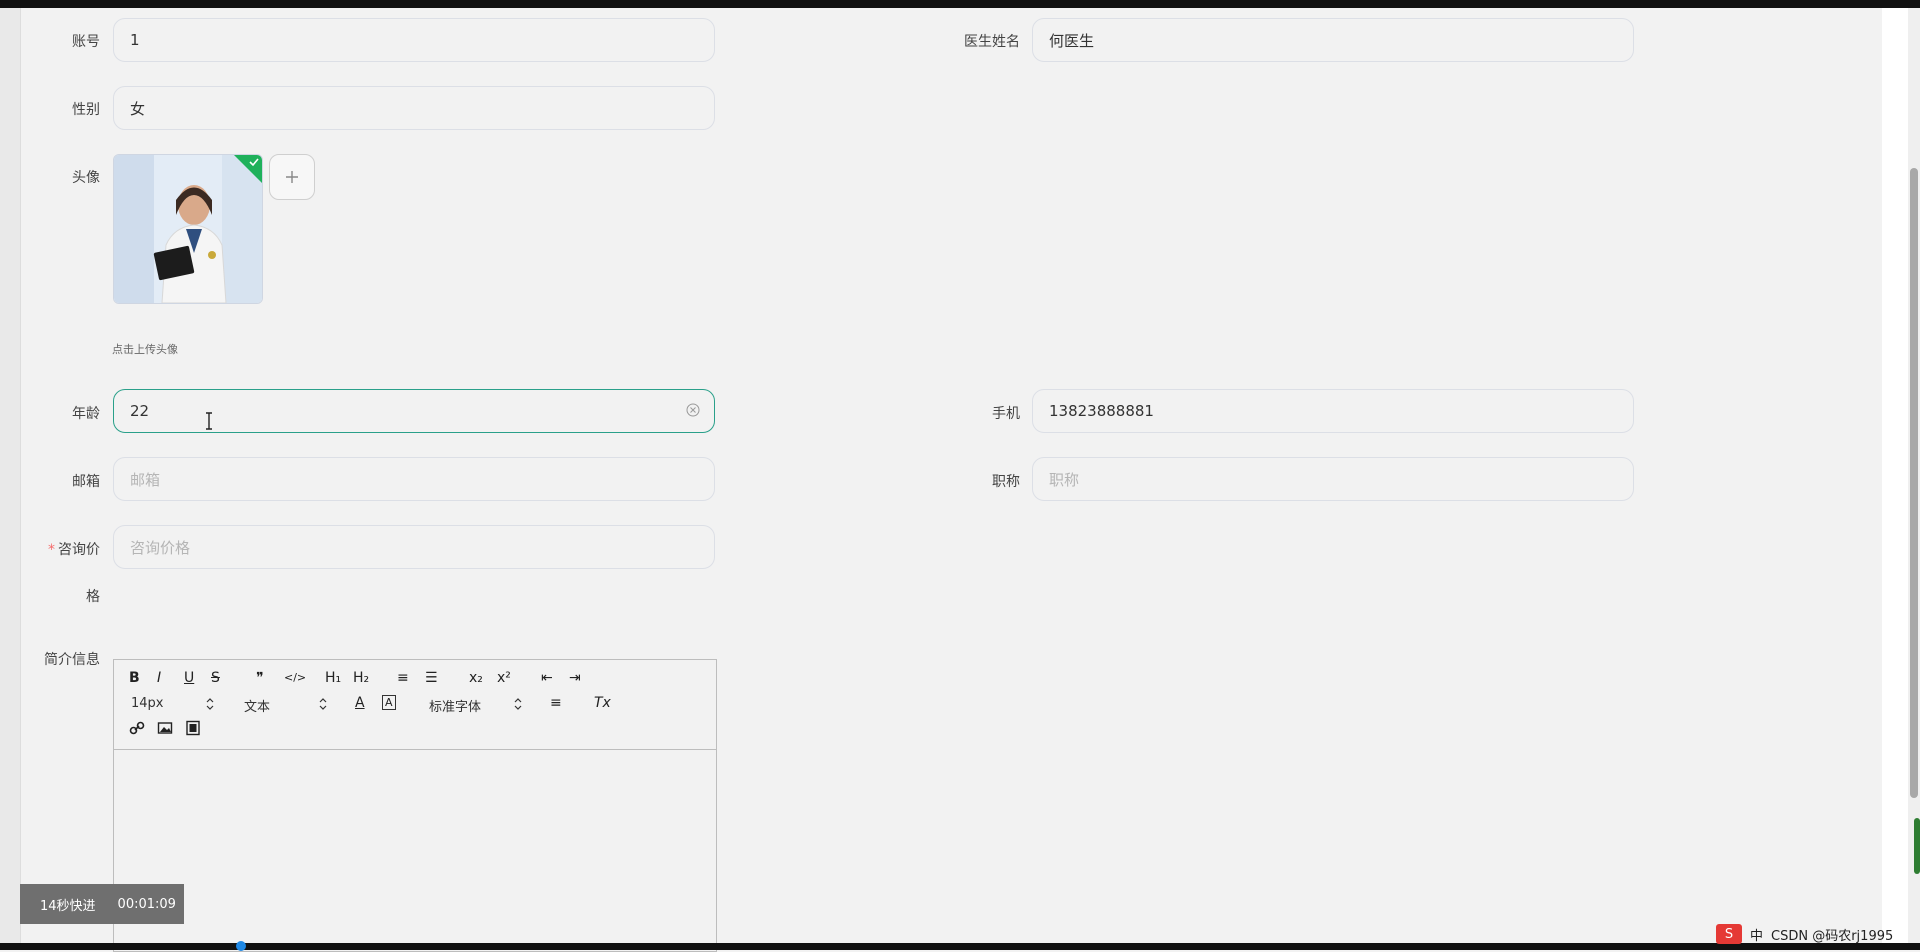 This screenshot has width=1920, height=952. Describe the element at coordinates (193, 728) in the screenshot. I see `video-icon` at that location.